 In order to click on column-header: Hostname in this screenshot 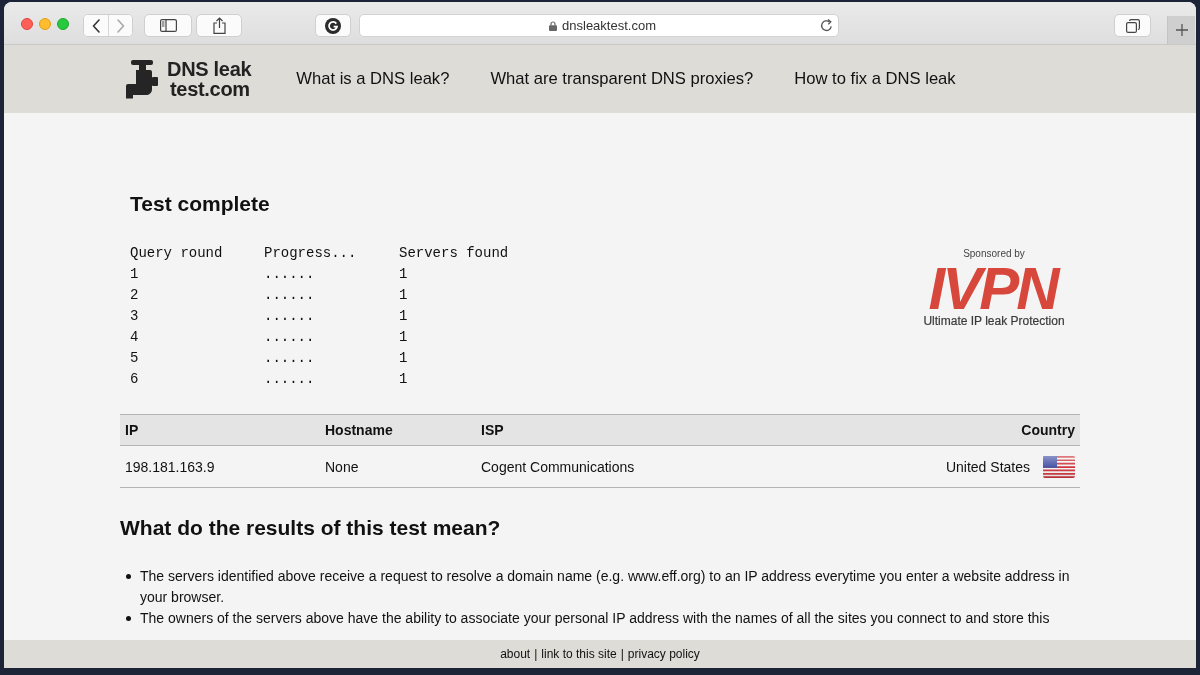, I will do `click(398, 430)`.